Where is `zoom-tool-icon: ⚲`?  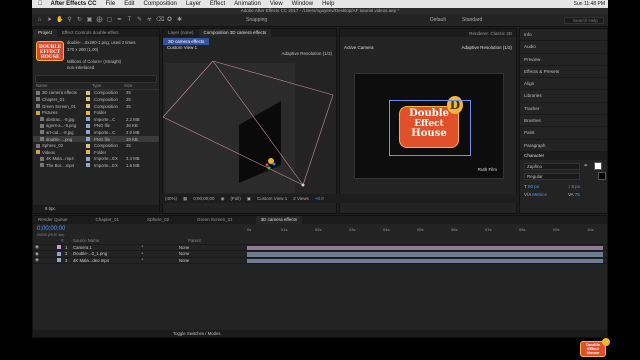
zoom-tool-icon: ⚲ is located at coordinates (69, 20).